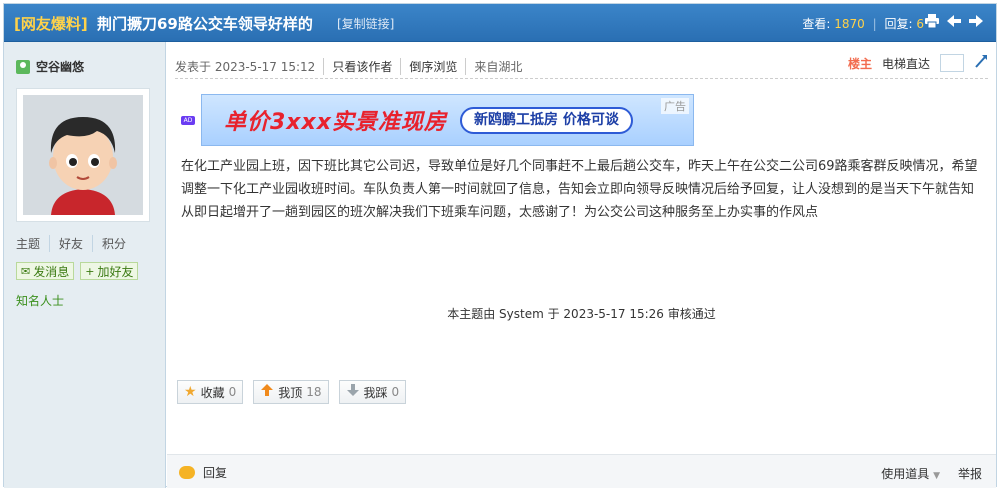 This screenshot has width=1000, height=490. Describe the element at coordinates (215, 473) in the screenshot. I see `reply-label: 回复` at that location.